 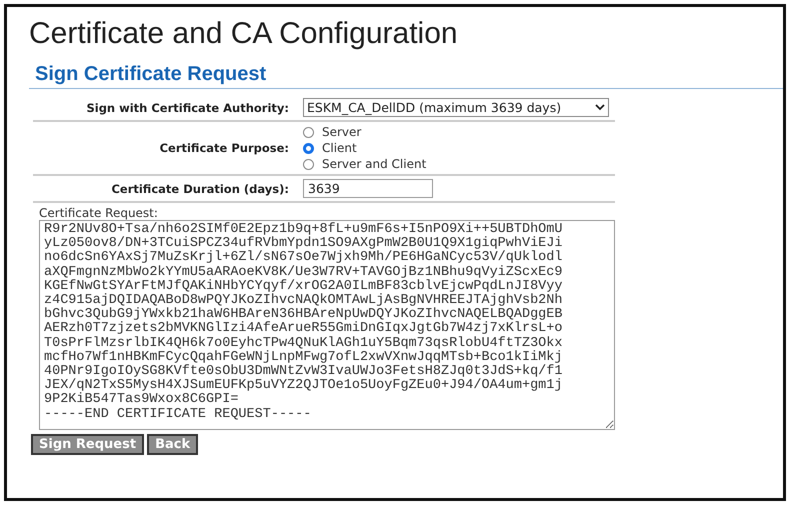 What do you see at coordinates (99, 213) in the screenshot?
I see `request-label: Certificate Request:` at bounding box center [99, 213].